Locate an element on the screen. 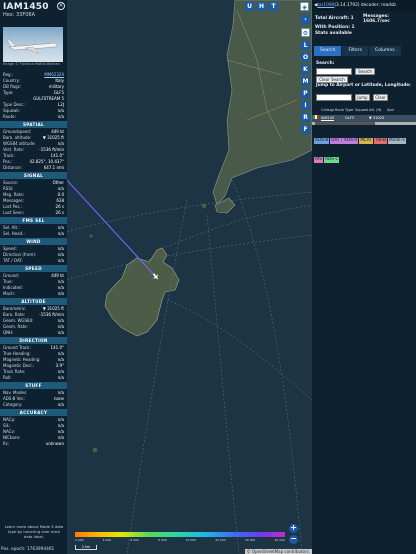 This screenshot has height=554, width=416. zoom-out-button: − is located at coordinates (293, 539).